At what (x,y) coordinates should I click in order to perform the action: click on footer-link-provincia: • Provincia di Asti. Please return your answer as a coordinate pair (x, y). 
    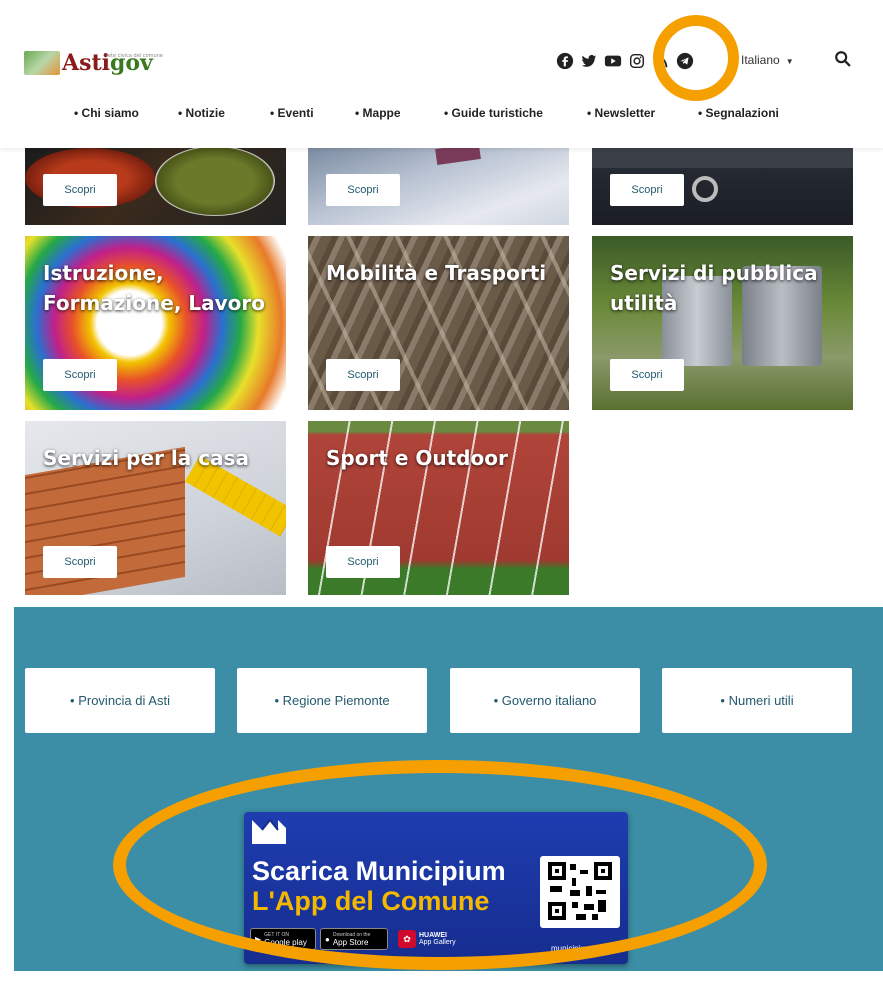
    Looking at the image, I should click on (120, 700).